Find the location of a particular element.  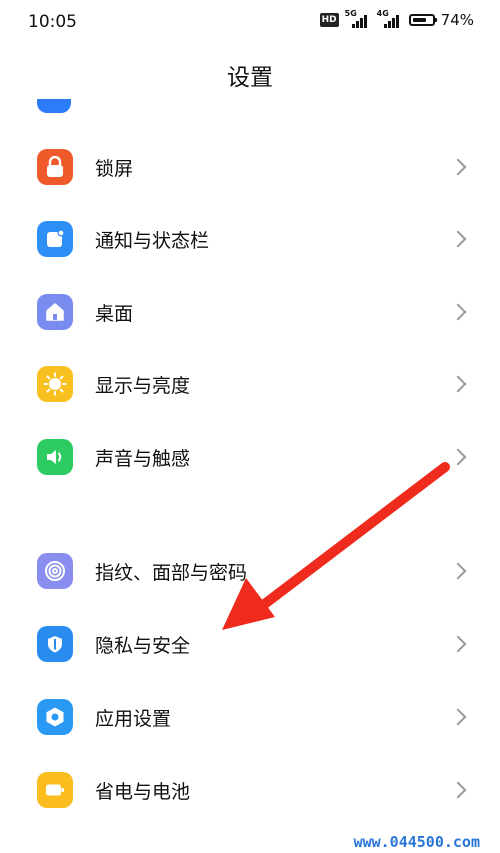

watermark: www.044500.com is located at coordinates (416, 842).